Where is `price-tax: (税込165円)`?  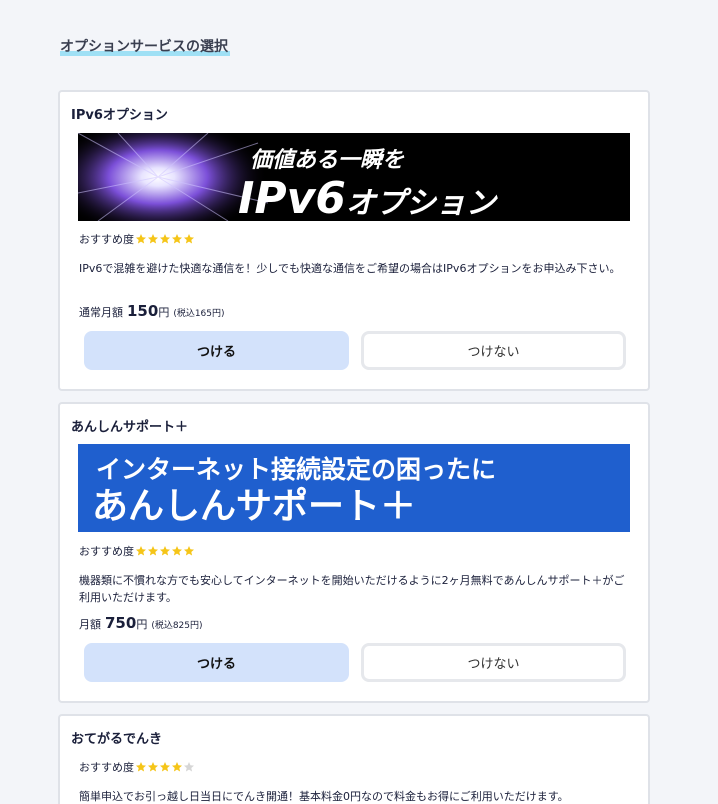
price-tax: (税込165円) is located at coordinates (199, 314).